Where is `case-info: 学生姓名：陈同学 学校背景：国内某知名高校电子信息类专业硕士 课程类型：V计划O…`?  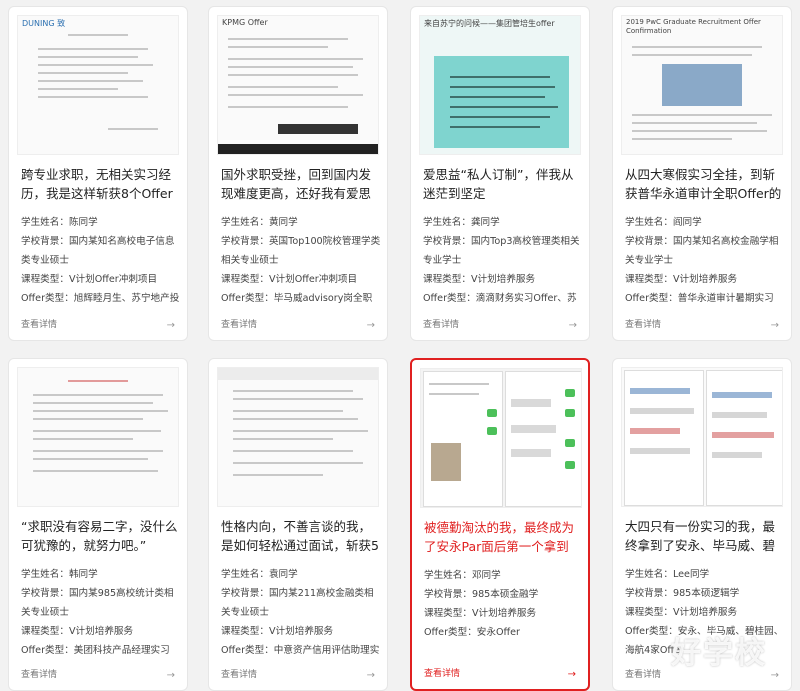 case-info: 学生姓名：陈同学 学校背景：国内某知名高校电子信息类专业硕士 课程类型：V计划O… is located at coordinates (101, 260).